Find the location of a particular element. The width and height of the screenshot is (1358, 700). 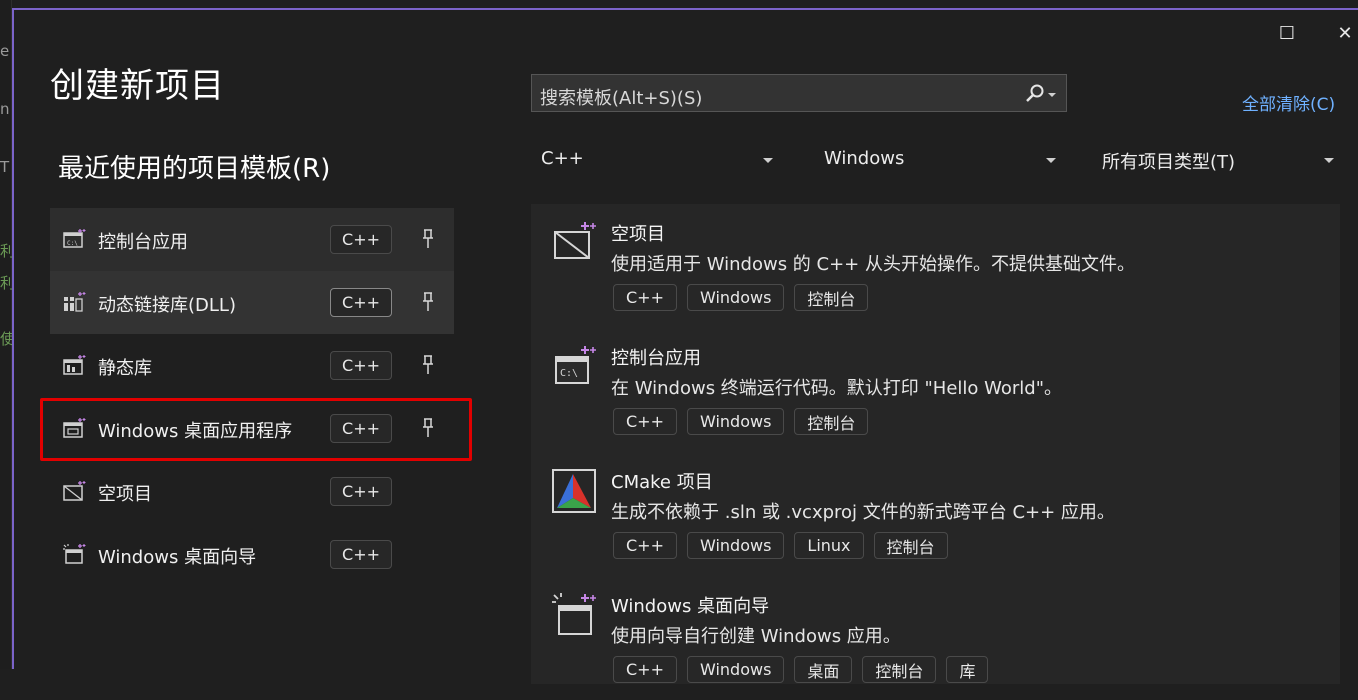

clear-all-link: 全部清除(C) is located at coordinates (1288, 102).